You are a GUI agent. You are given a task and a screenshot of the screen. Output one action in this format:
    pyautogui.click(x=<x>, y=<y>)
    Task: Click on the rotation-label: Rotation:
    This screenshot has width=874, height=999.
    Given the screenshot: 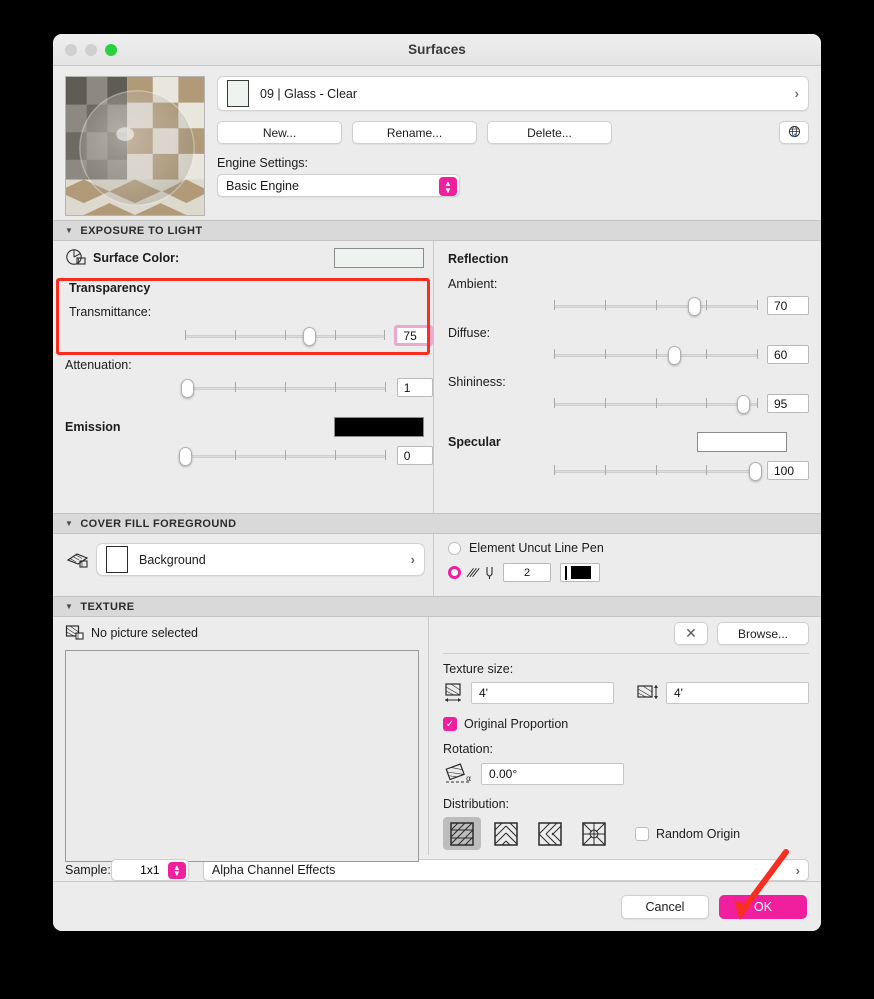 What is the action you would take?
    pyautogui.click(x=468, y=749)
    